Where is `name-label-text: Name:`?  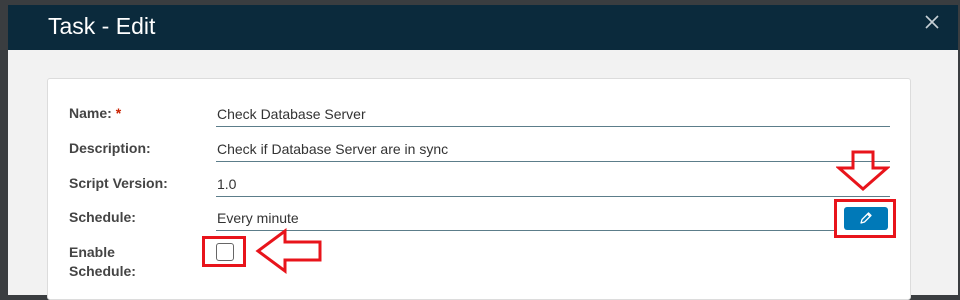
name-label-text: Name: is located at coordinates (90, 113).